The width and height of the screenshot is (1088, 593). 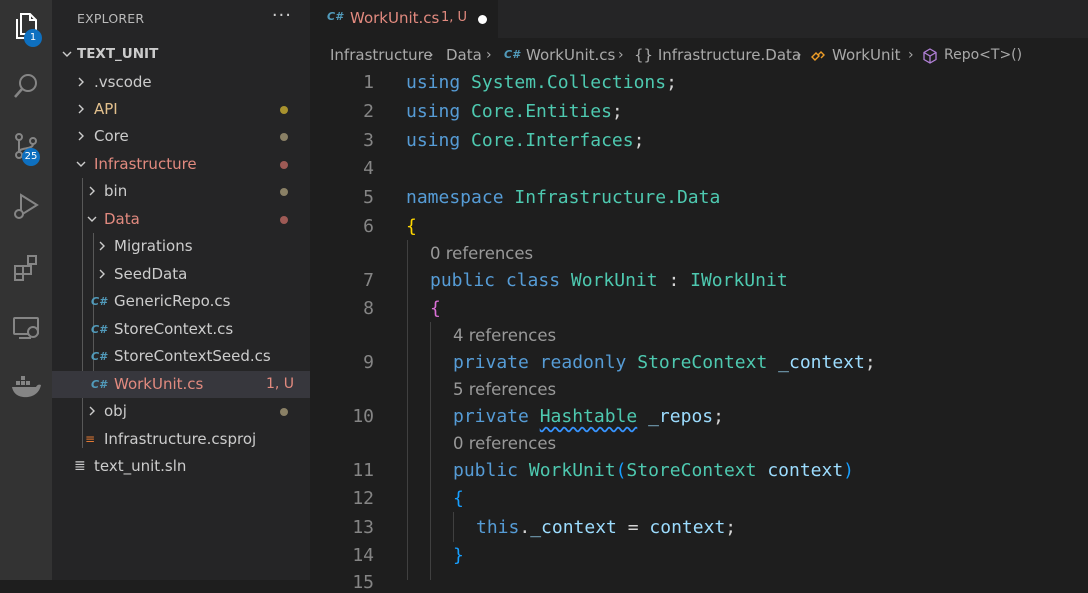 What do you see at coordinates (983, 55) in the screenshot?
I see `breadcrumb-item: Repo<T>()` at bounding box center [983, 55].